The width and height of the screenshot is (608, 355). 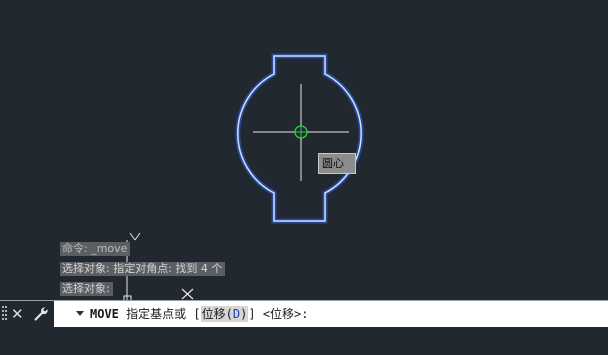 What do you see at coordinates (27, 314) in the screenshot?
I see `command-line-tools: ✕` at bounding box center [27, 314].